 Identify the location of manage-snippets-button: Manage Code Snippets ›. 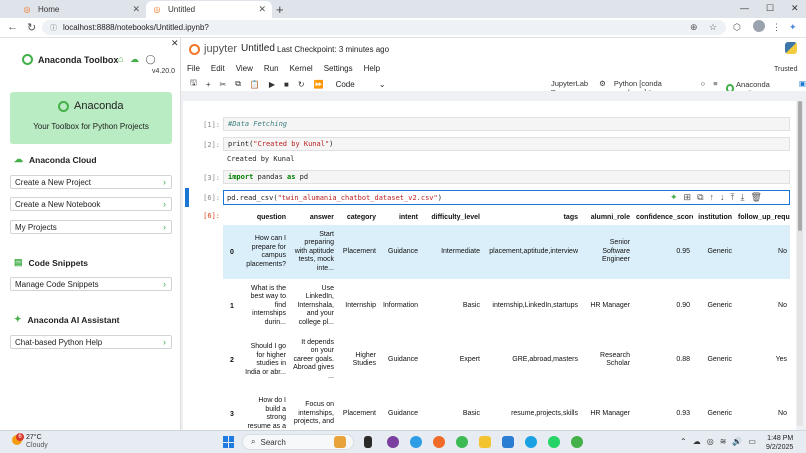
(91, 284).